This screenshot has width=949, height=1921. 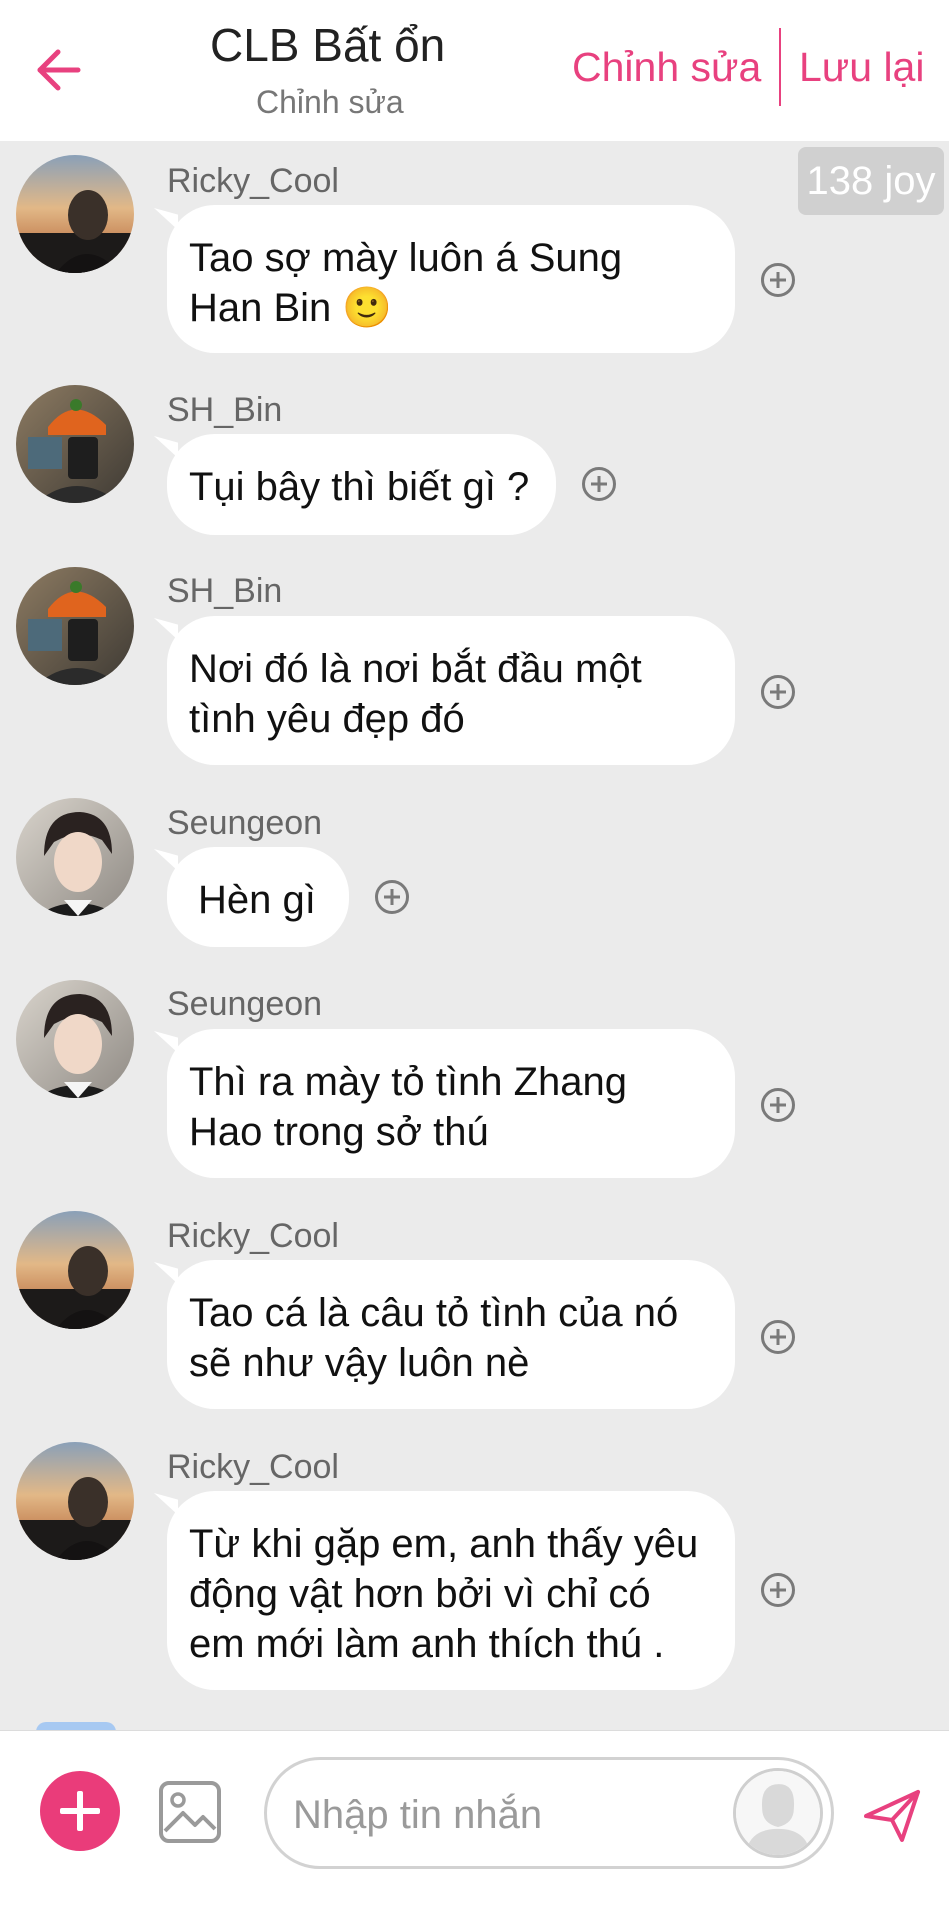 What do you see at coordinates (328, 45) in the screenshot?
I see `chat-title: CLB Bất ổn` at bounding box center [328, 45].